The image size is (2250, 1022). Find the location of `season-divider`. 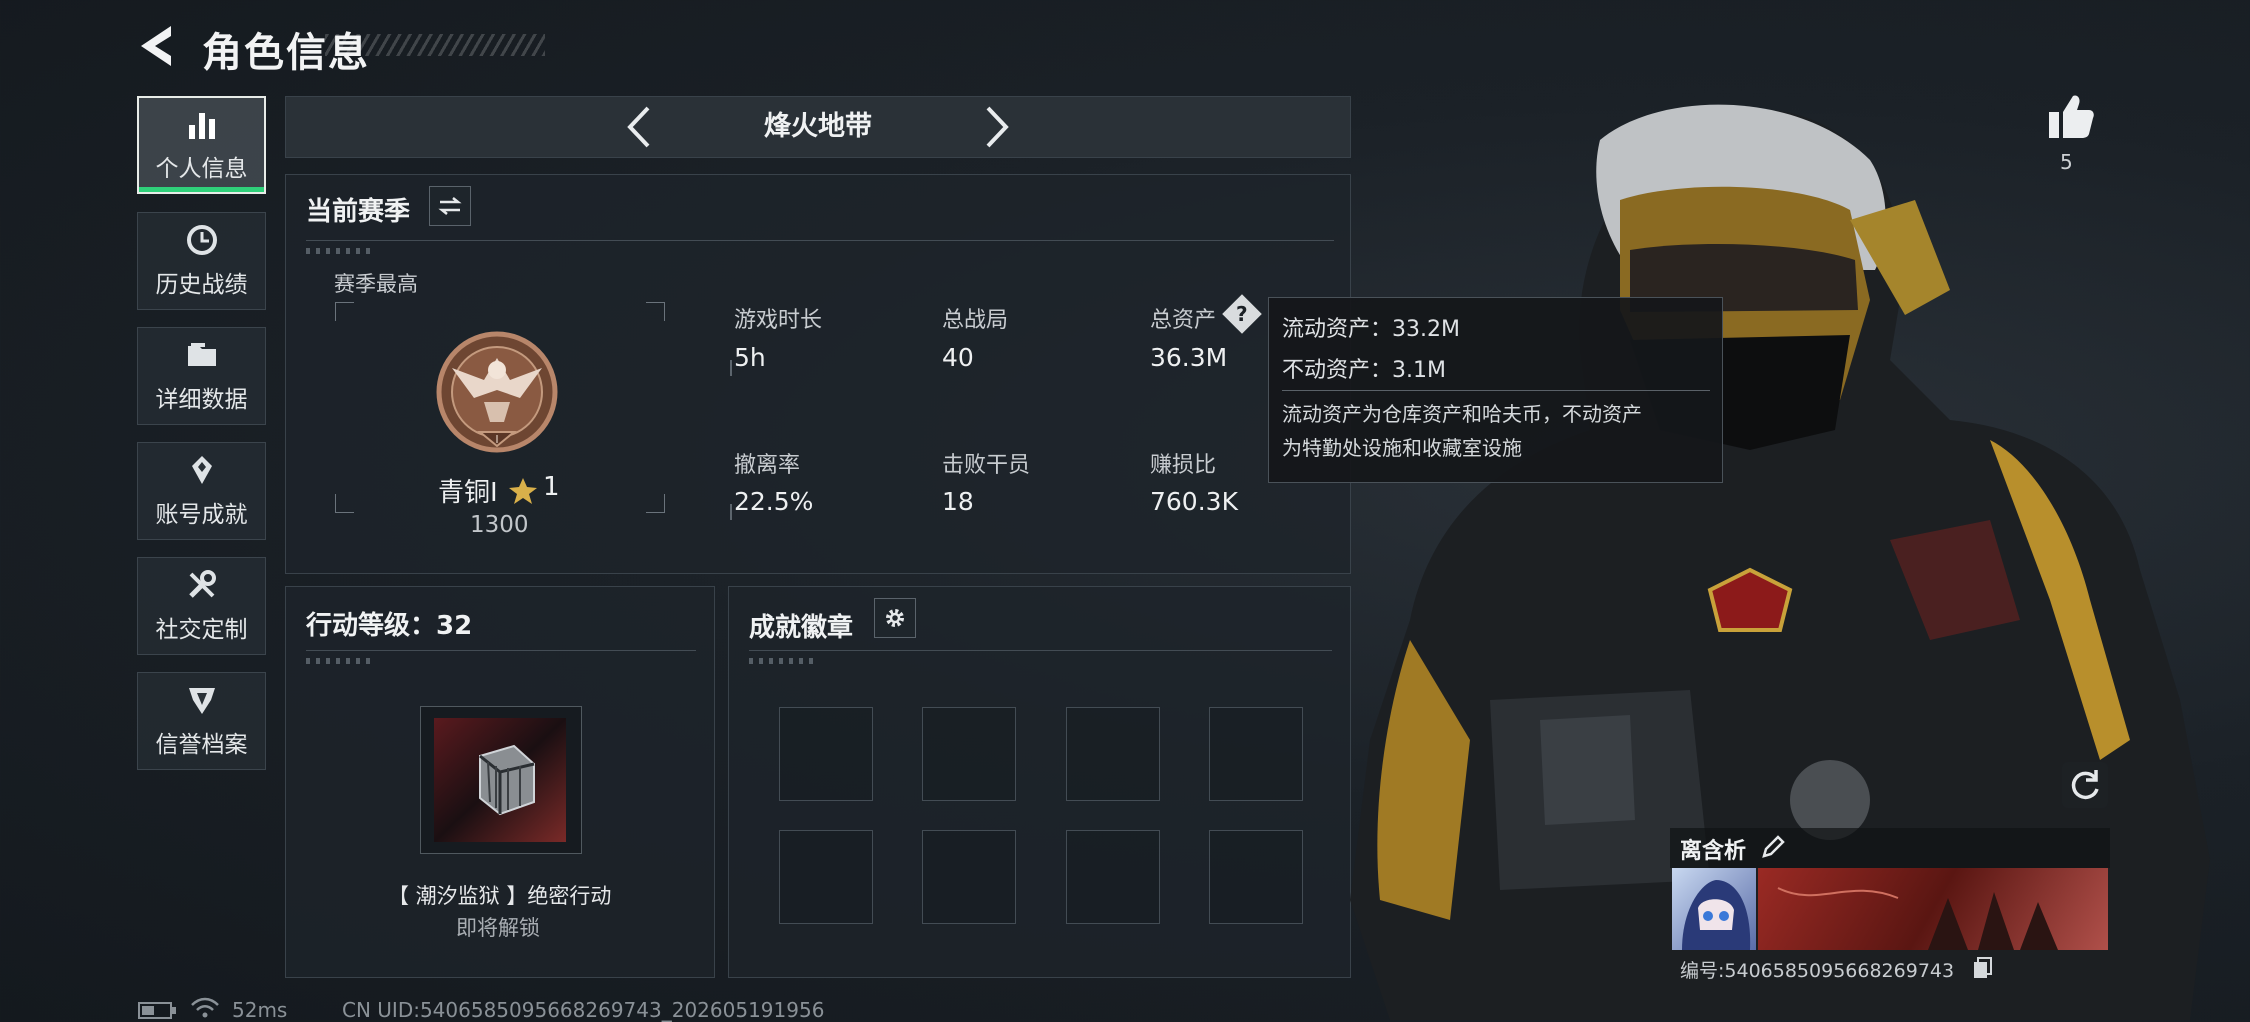

season-divider is located at coordinates (820, 240).